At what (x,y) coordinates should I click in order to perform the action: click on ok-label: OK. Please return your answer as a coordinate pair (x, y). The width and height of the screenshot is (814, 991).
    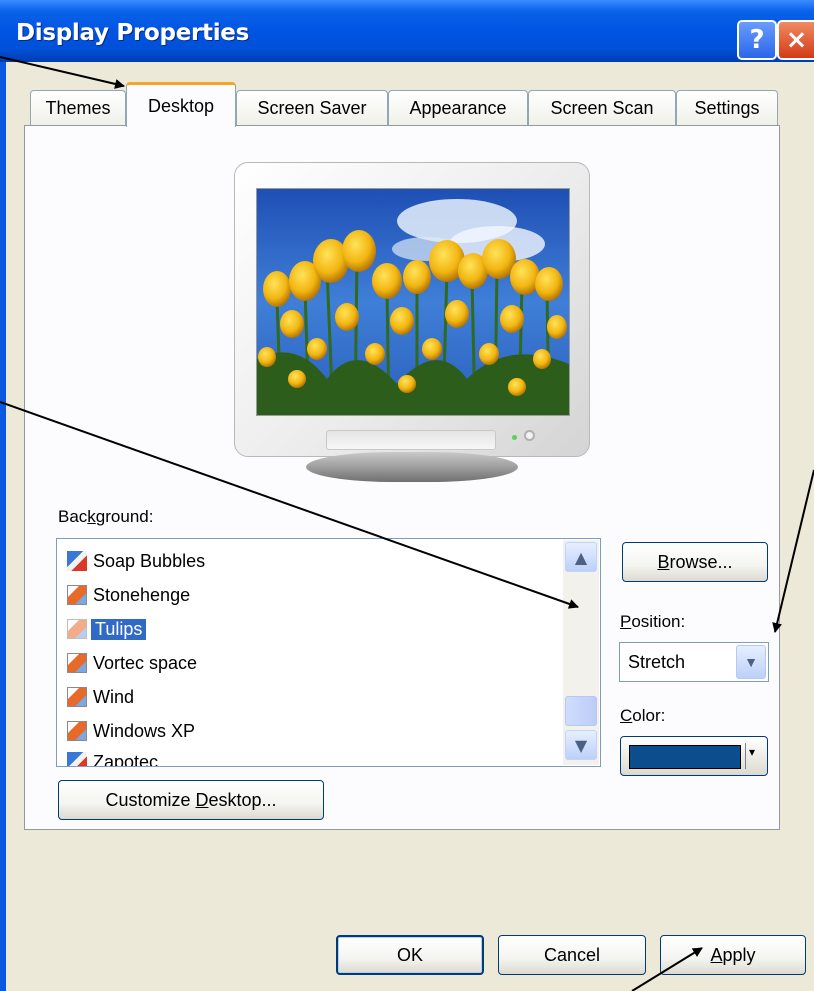
    Looking at the image, I should click on (409, 954).